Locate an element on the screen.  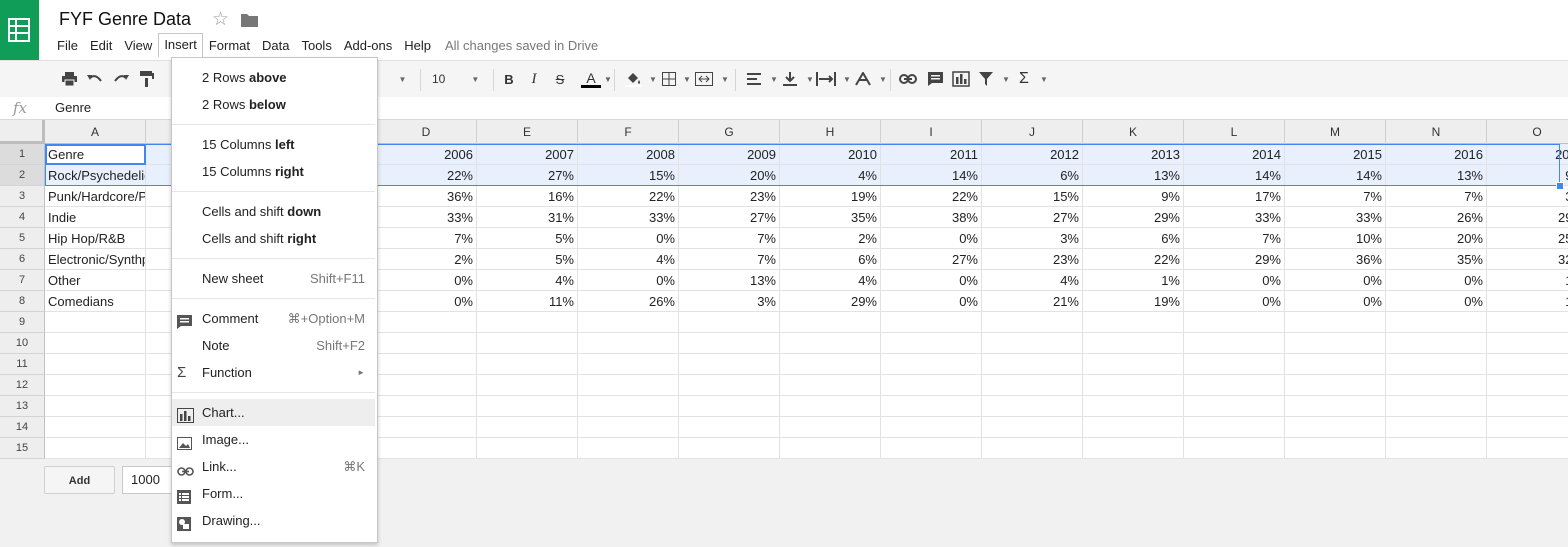
table-cell: 3% is located at coordinates (729, 301).